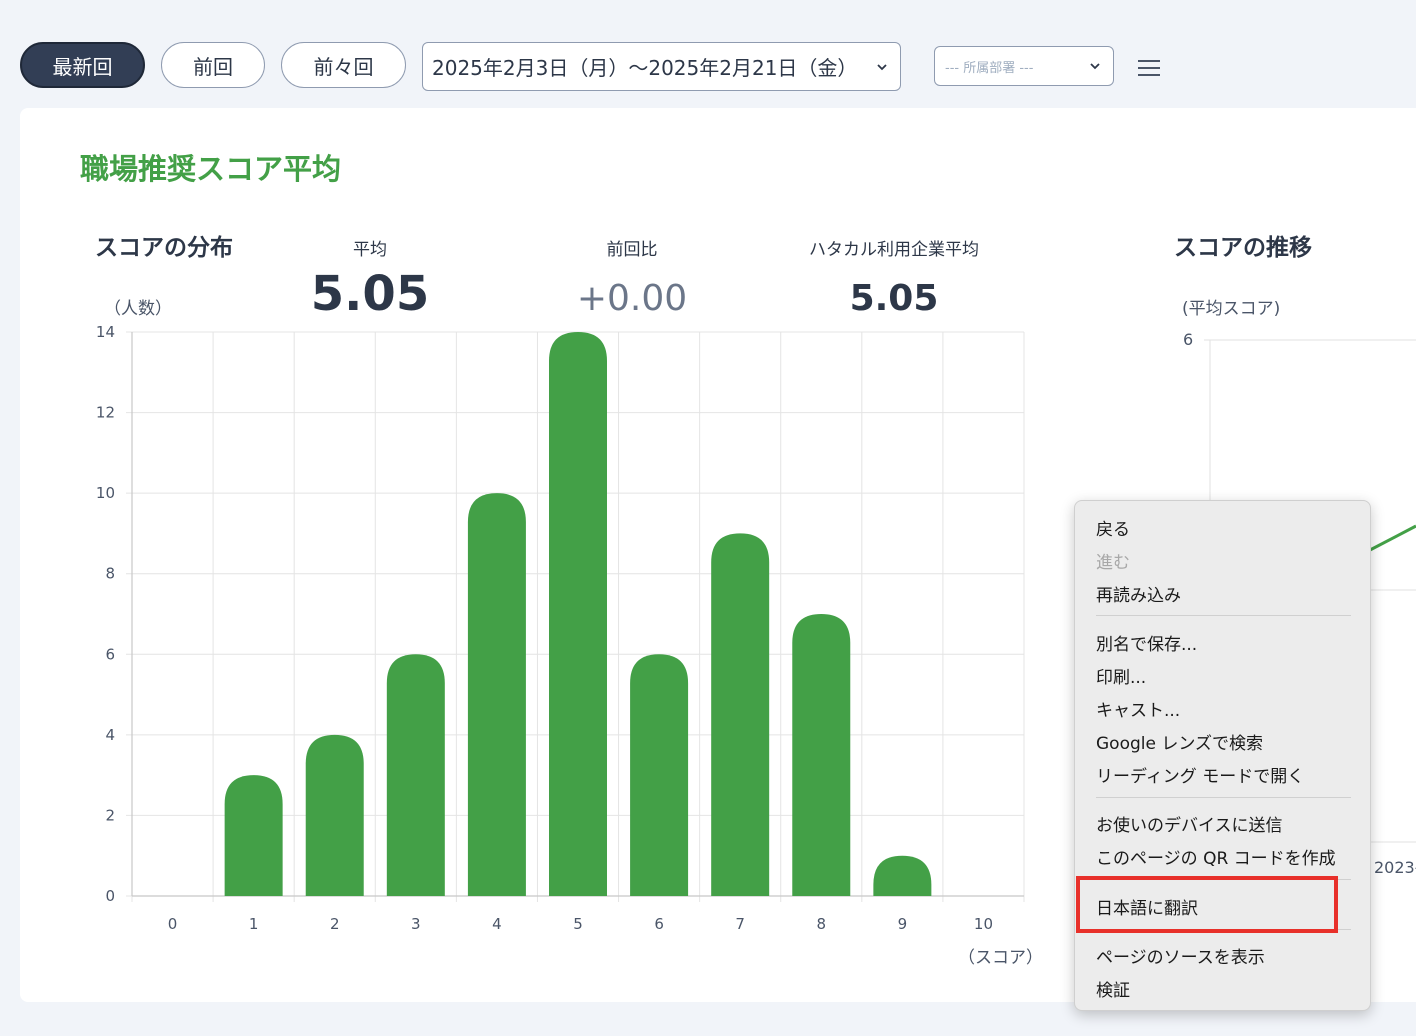  What do you see at coordinates (416, 924) in the screenshot?
I see `x-tick-label: 3` at bounding box center [416, 924].